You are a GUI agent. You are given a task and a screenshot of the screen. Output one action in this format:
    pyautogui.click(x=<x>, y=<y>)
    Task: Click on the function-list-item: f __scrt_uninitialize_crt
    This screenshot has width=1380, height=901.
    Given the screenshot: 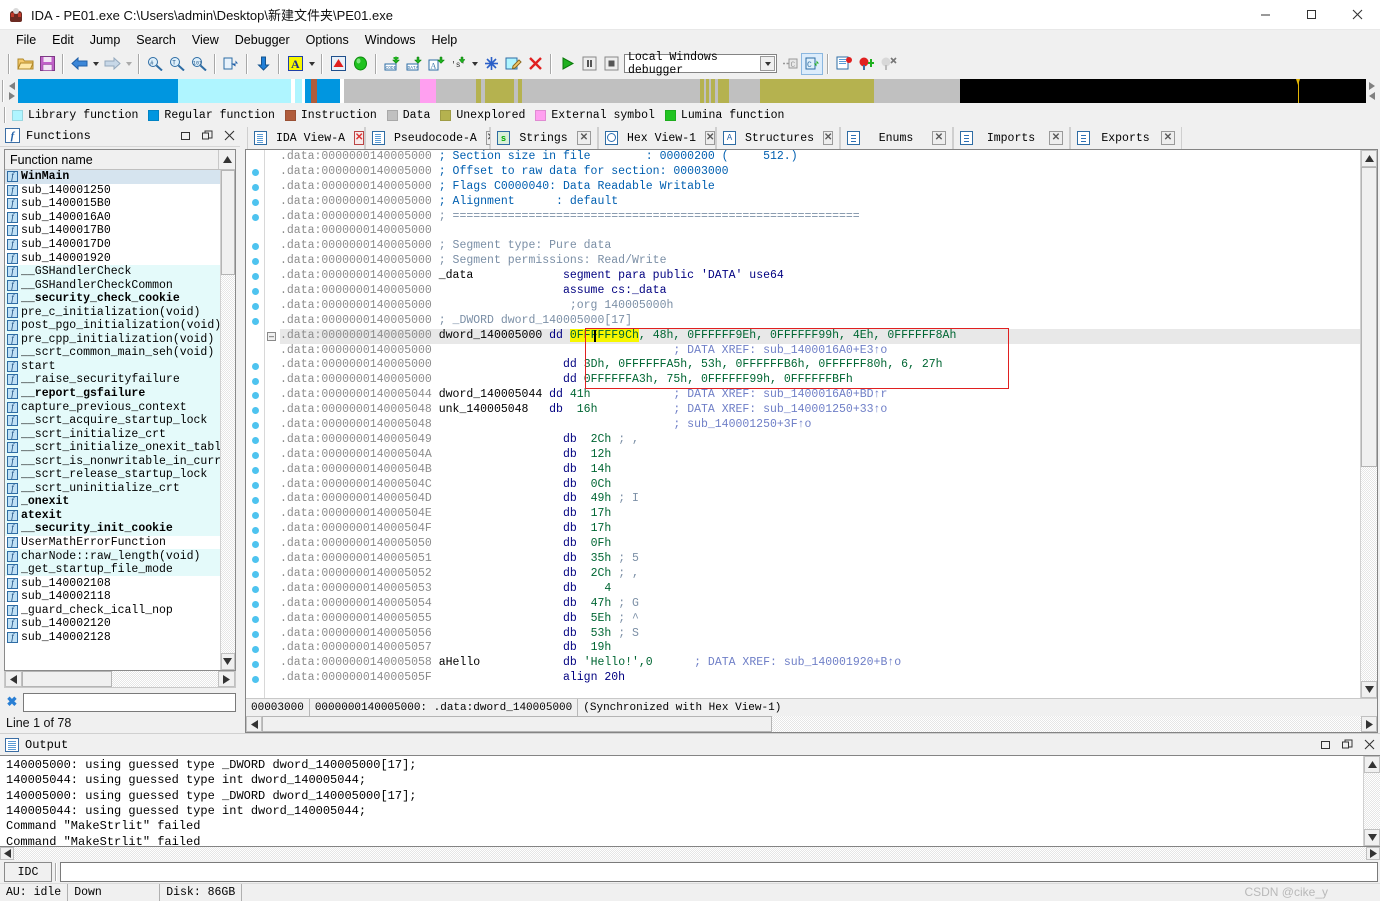 What is the action you would take?
    pyautogui.click(x=112, y=488)
    